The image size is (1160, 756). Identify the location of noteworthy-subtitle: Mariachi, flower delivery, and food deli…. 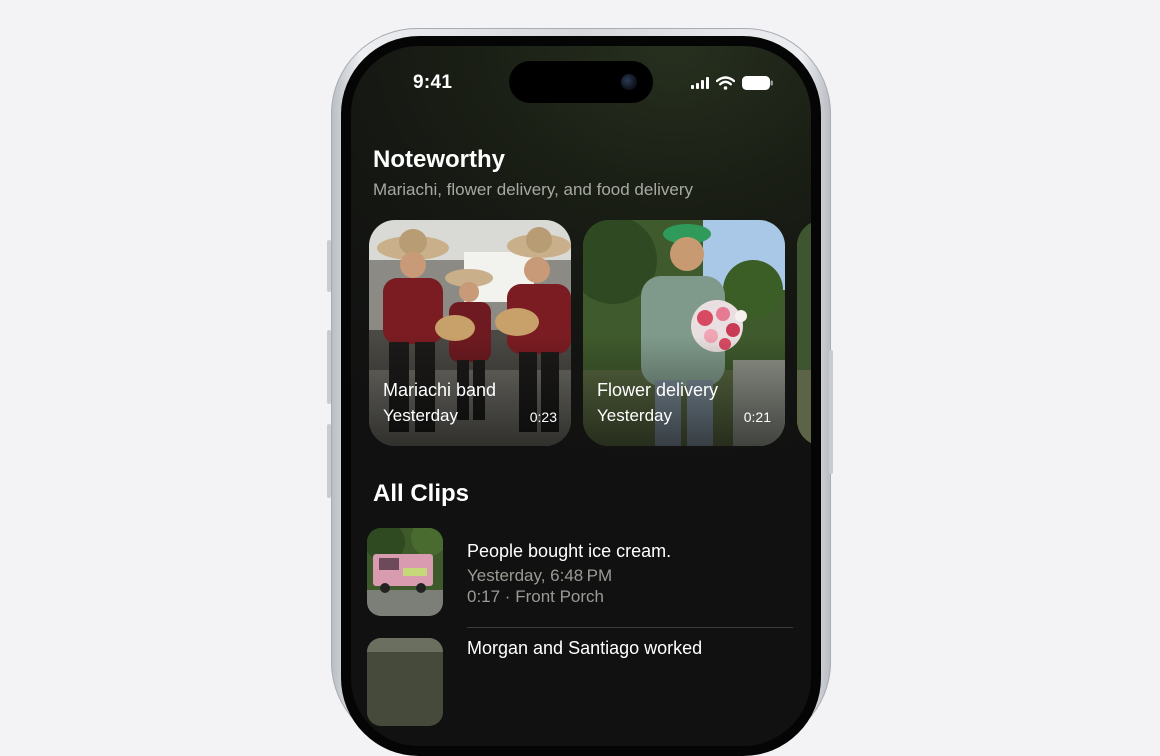
(533, 189).